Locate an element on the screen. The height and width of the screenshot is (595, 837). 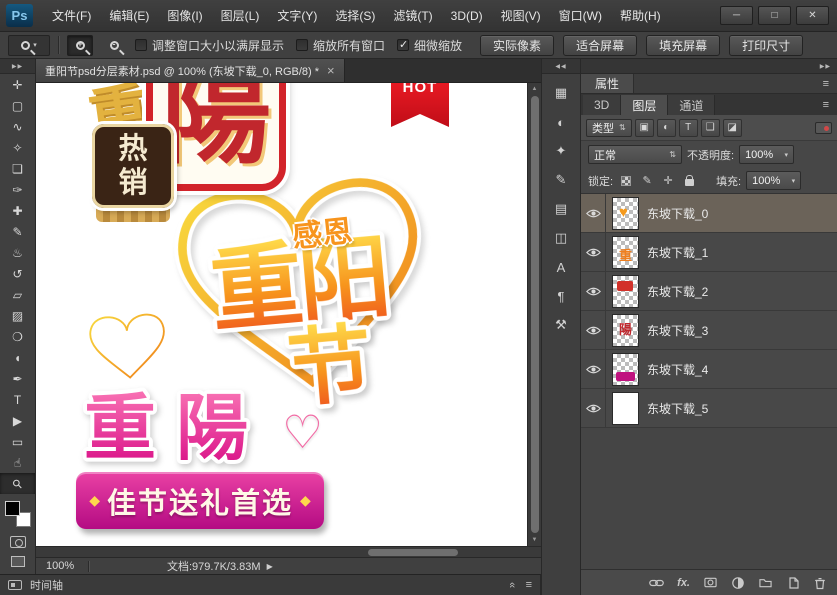
layer-row-东坡下载_3: 东坡下载_3 is located at coordinates (709, 330).